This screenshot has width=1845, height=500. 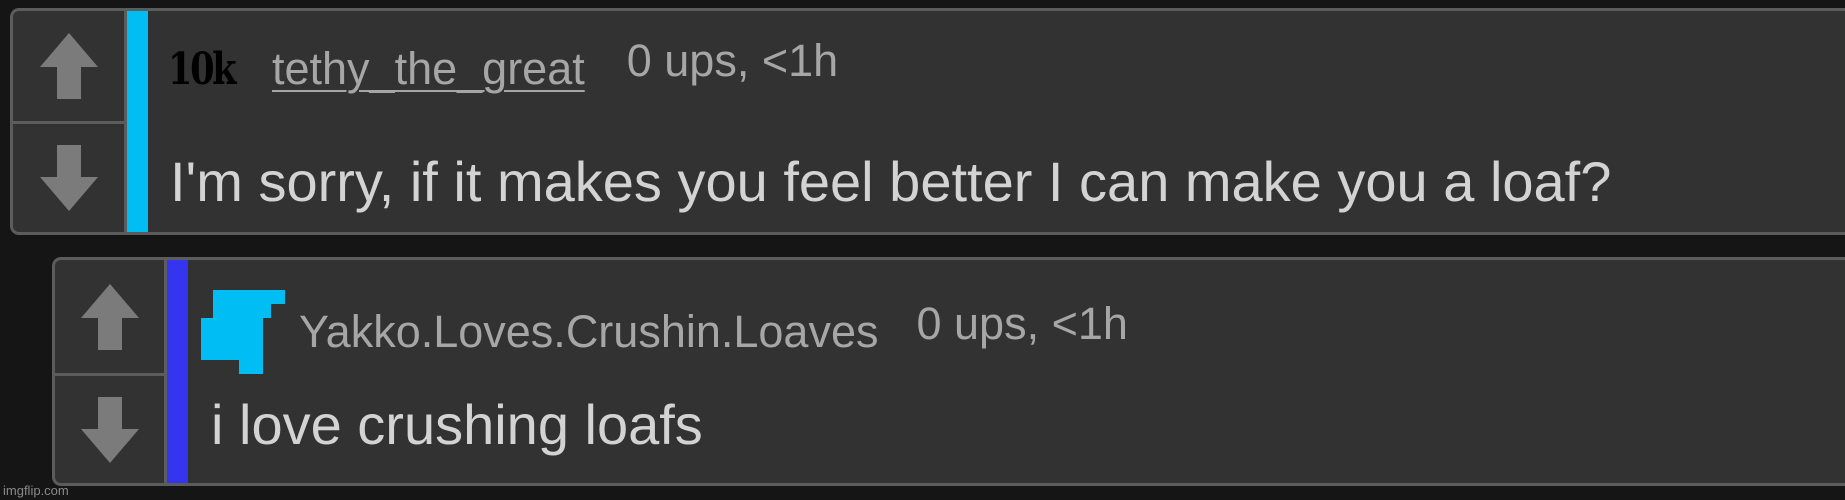 What do you see at coordinates (202, 69) in the screenshot?
I see `points-badge: 10k` at bounding box center [202, 69].